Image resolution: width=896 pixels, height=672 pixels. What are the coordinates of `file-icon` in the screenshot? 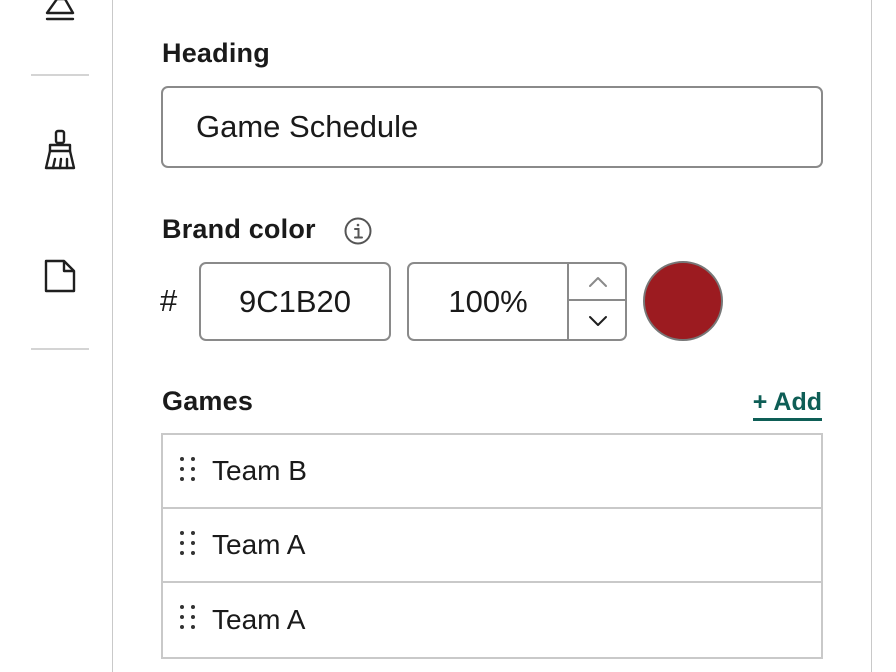 It's located at (60, 276).